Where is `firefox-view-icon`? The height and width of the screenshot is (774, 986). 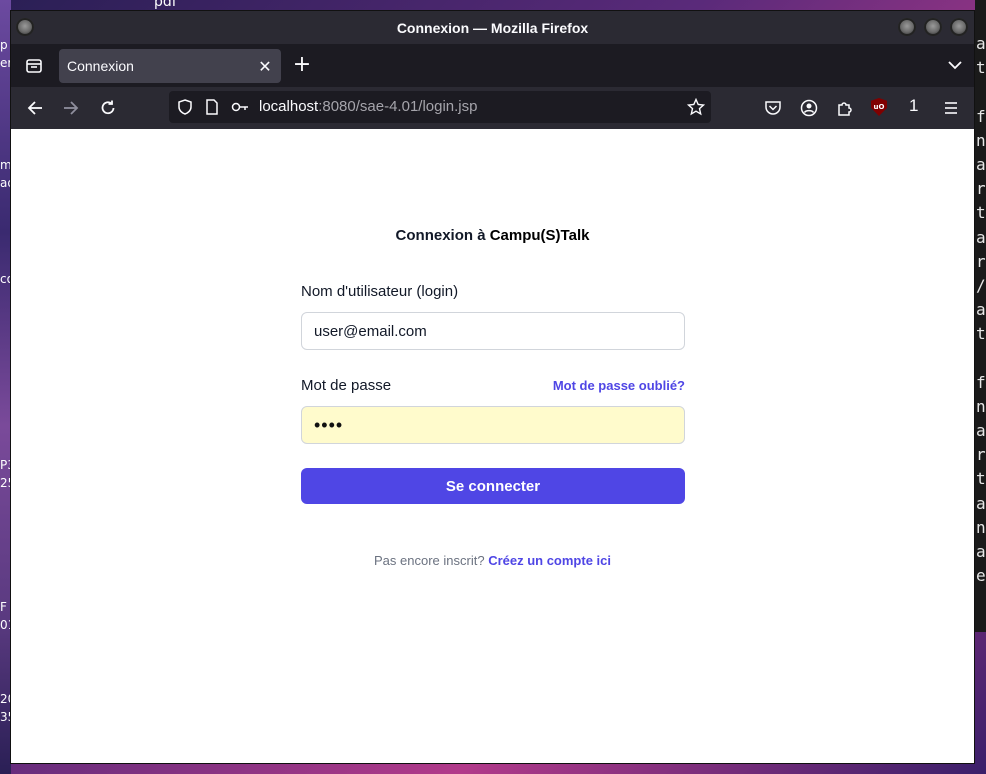 firefox-view-icon is located at coordinates (34, 65).